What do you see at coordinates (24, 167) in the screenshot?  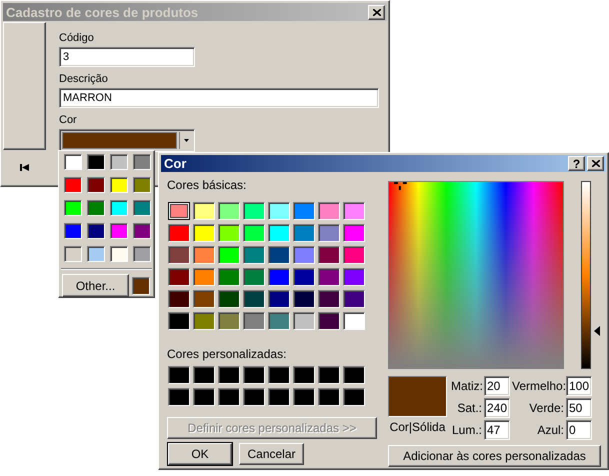 I see `first-record-icon` at bounding box center [24, 167].